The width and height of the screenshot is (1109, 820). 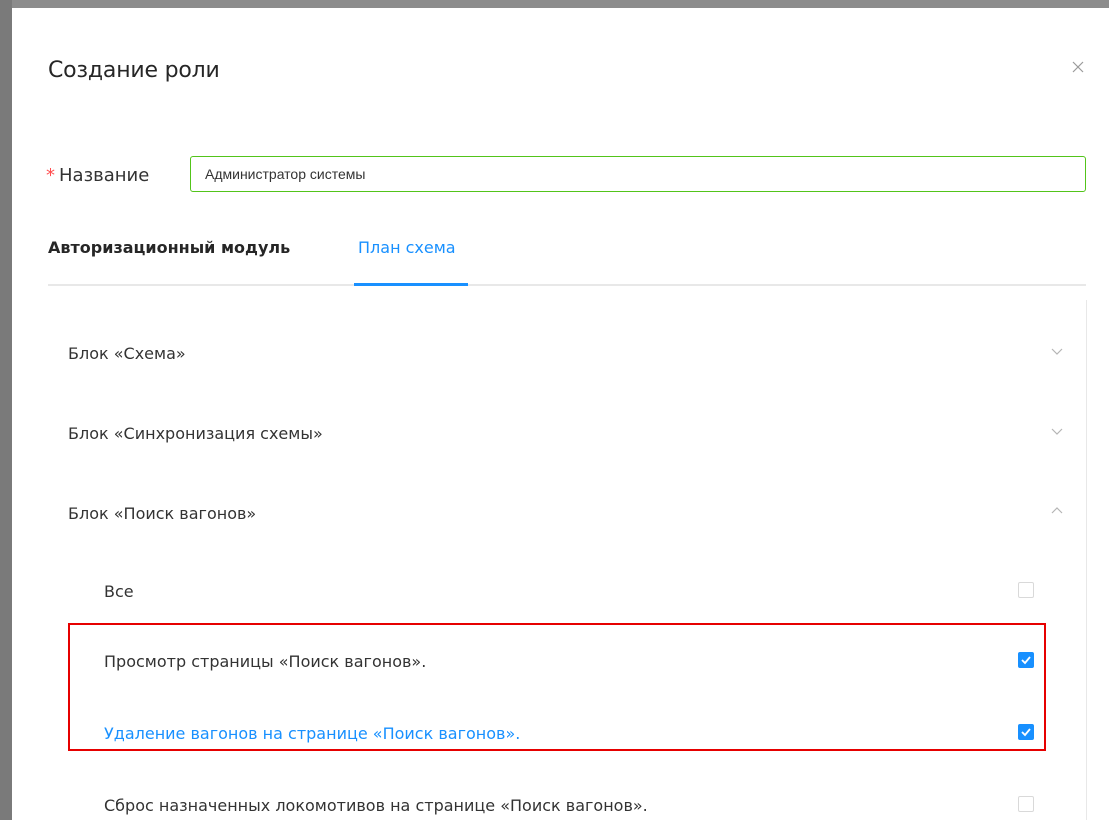 What do you see at coordinates (565, 514) in the screenshot?
I see `block-header-wagon-search: Блок «Поиск вагонов»` at bounding box center [565, 514].